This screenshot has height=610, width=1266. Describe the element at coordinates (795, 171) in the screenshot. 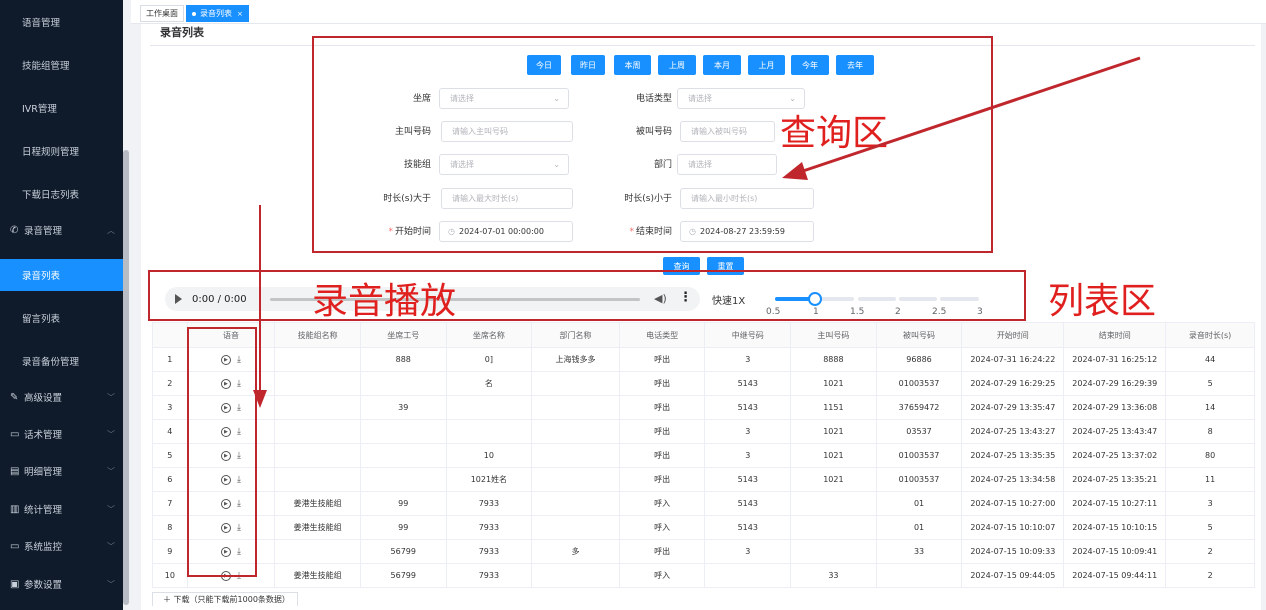

I see `query-arrow-head` at that location.